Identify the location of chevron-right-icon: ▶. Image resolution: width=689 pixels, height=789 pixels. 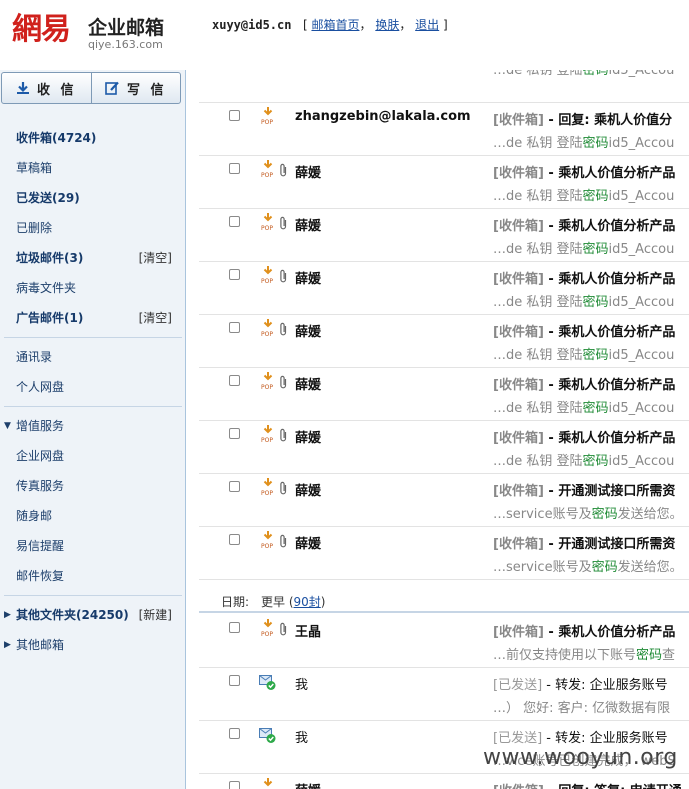
(7, 645).